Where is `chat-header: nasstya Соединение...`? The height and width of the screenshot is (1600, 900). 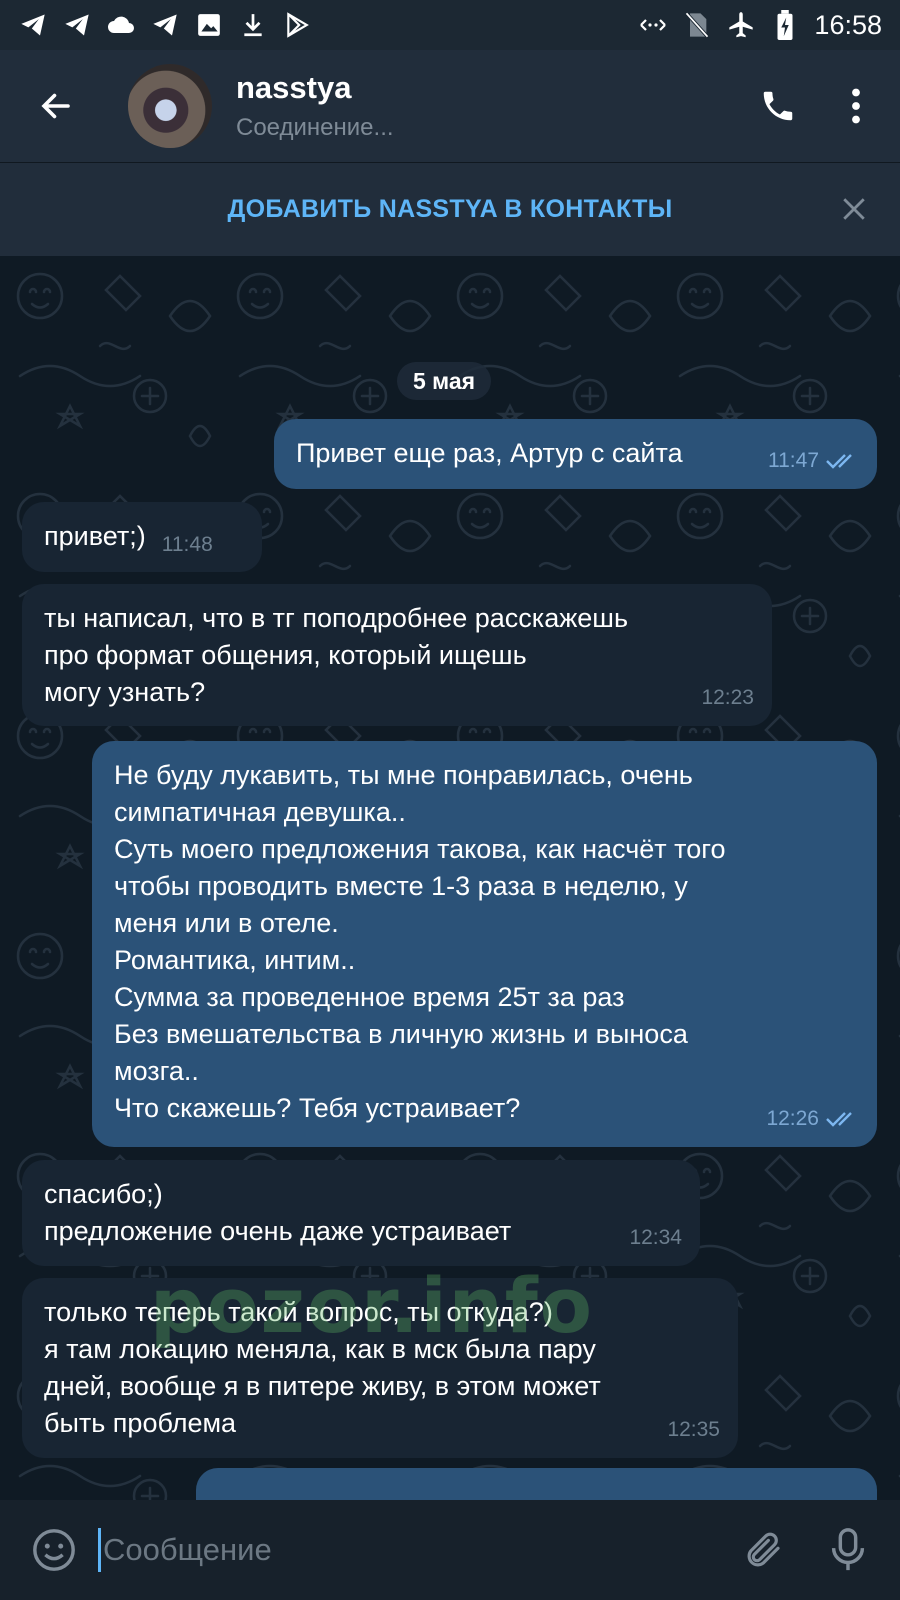 chat-header: nasstya Соединение... is located at coordinates (450, 106).